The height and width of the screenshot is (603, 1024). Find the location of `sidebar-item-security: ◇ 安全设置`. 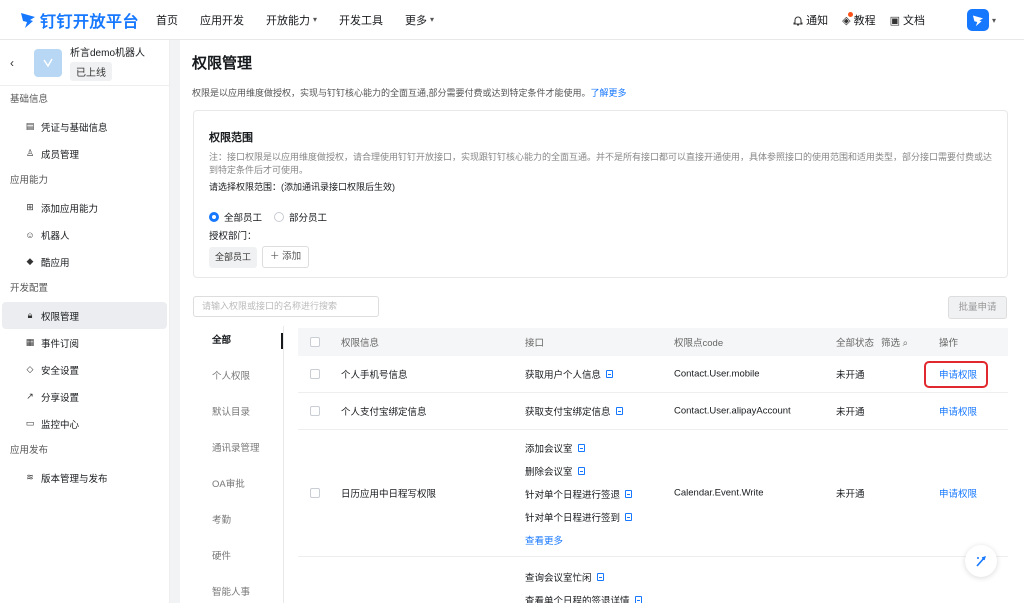

sidebar-item-security: ◇ 安全设置 is located at coordinates (84, 369).